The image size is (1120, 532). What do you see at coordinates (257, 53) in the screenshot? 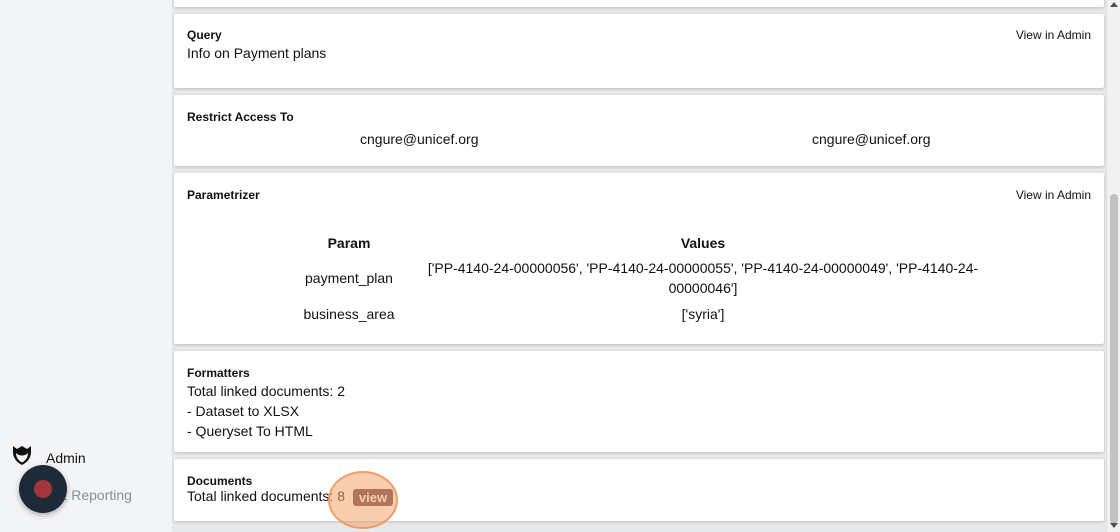
I see `query-description: Info on Payment plans` at bounding box center [257, 53].